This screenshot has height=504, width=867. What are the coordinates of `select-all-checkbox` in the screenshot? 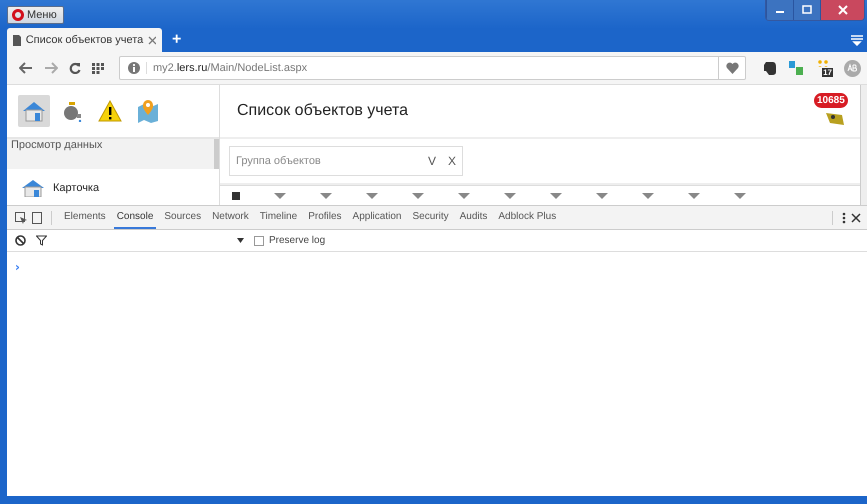 It's located at (236, 196).